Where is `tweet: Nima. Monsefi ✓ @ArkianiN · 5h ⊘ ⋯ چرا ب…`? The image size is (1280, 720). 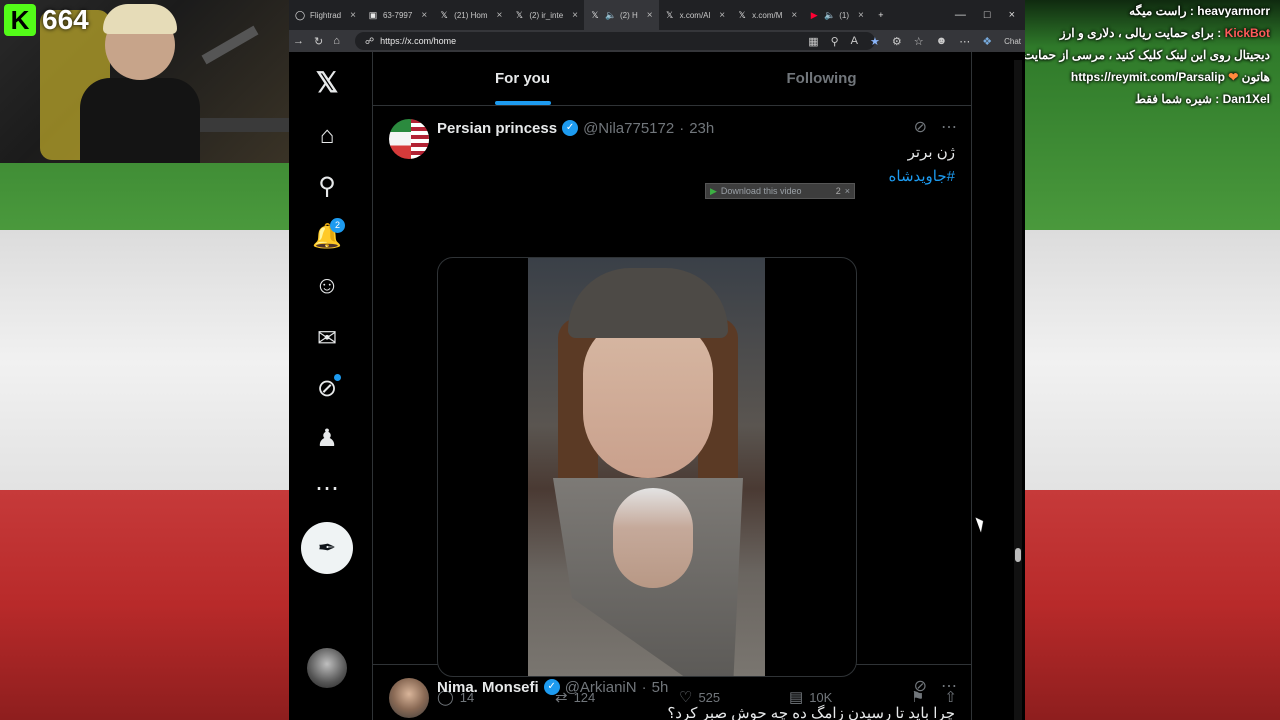
tweet: Nima. Monsefi ✓ @ArkianiN · 5h ⊘ ⋯ چرا ب… is located at coordinates (672, 693).